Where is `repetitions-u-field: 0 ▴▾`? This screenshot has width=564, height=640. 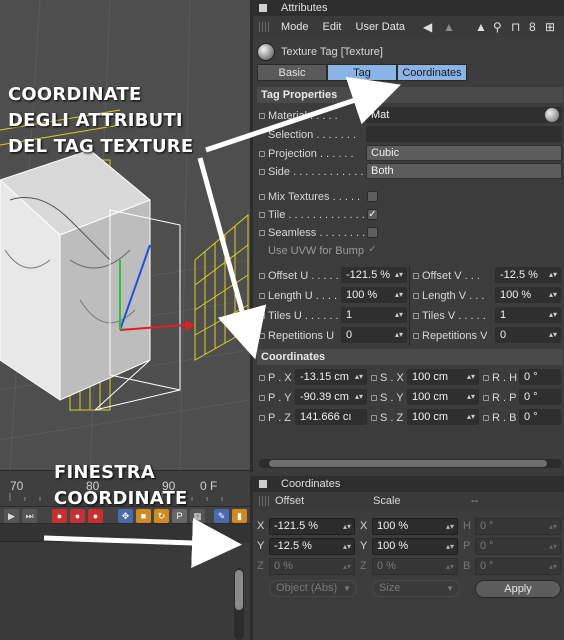
repetitions-u-field: 0 ▴▾ is located at coordinates (374, 335).